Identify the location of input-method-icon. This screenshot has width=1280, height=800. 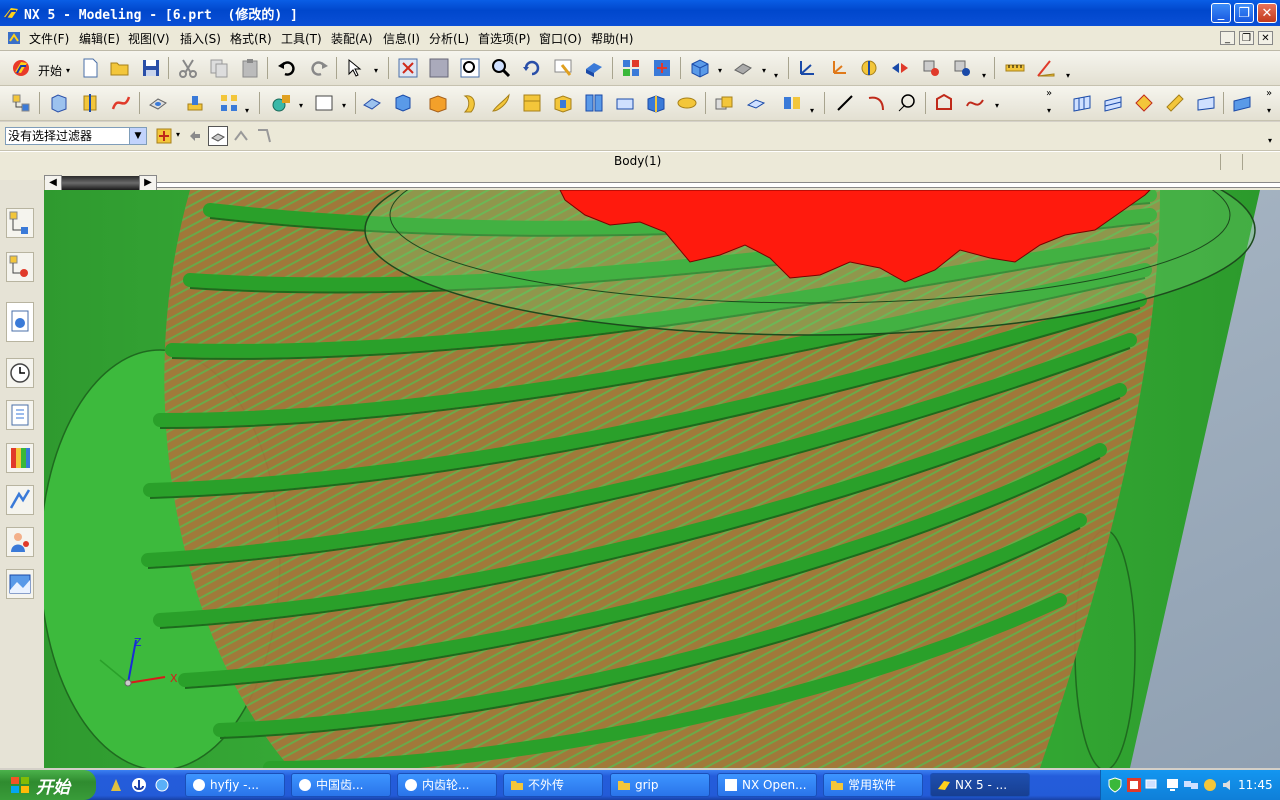
(1134, 785).